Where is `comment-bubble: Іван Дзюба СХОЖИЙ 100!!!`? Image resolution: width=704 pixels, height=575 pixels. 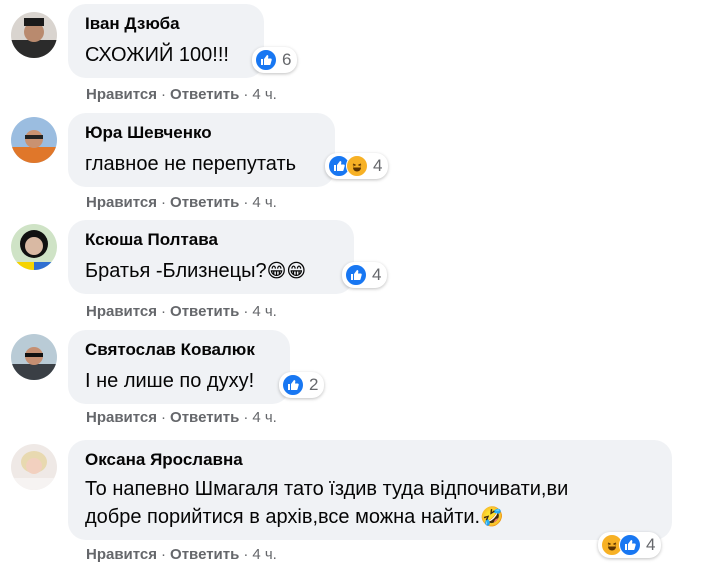
comment-bubble: Іван Дзюба СХОЖИЙ 100!!! is located at coordinates (166, 41).